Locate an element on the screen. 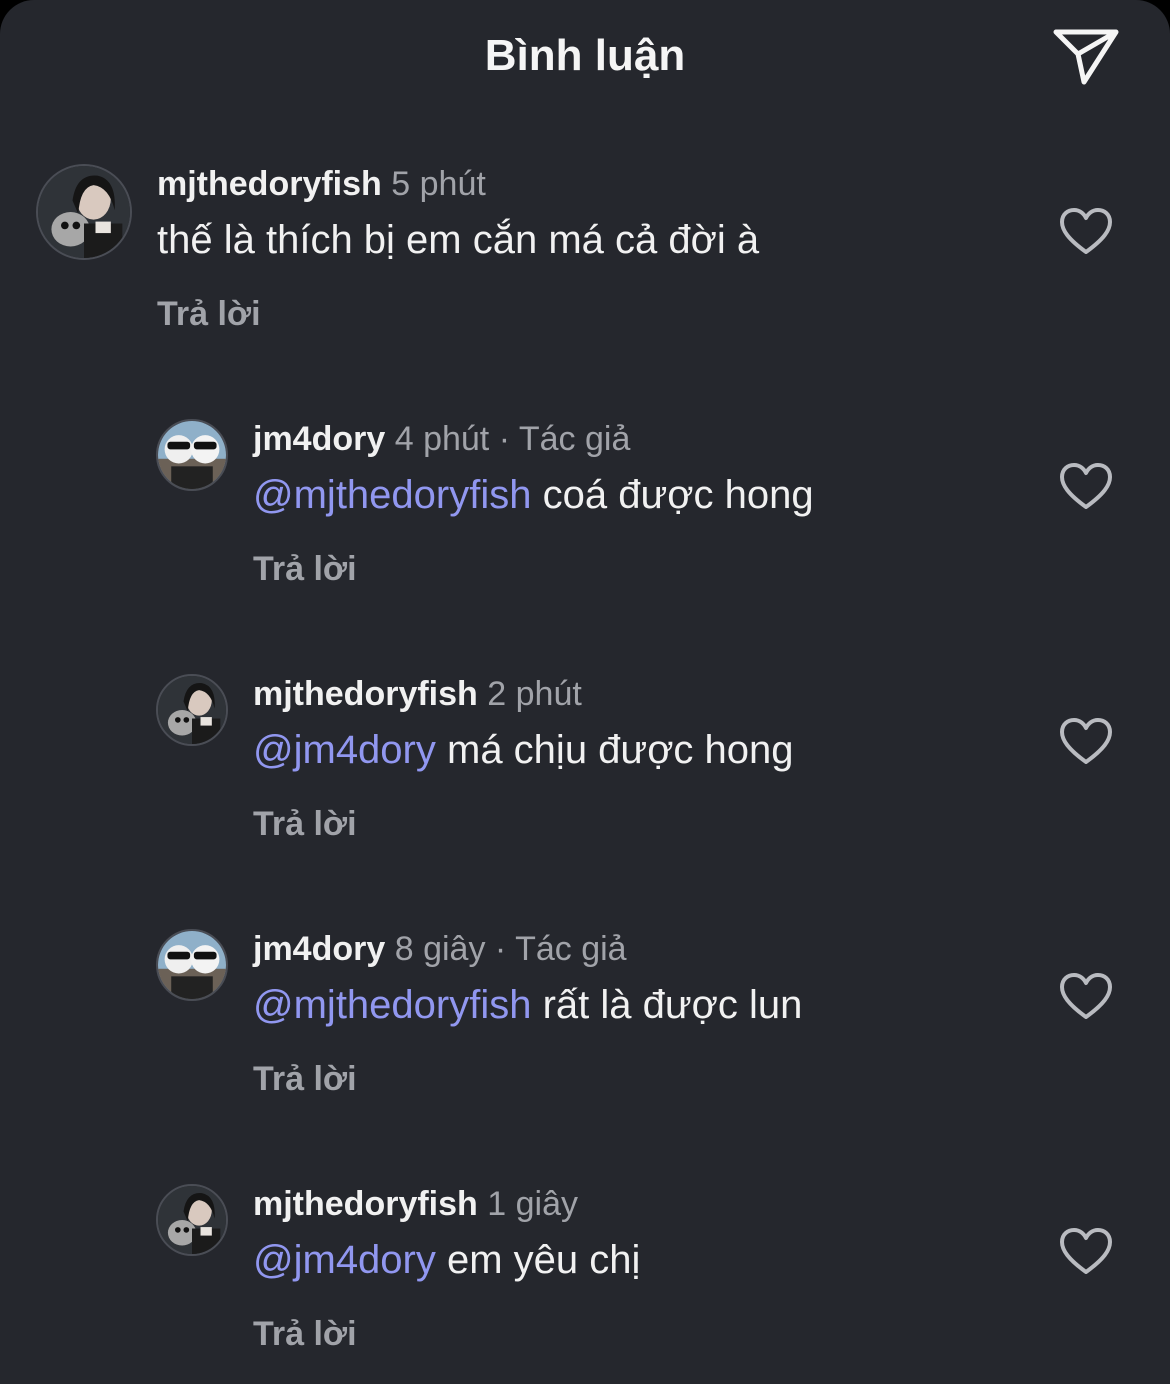  comment-text: @jm4dory em yêu chị is located at coordinates (446, 1260).